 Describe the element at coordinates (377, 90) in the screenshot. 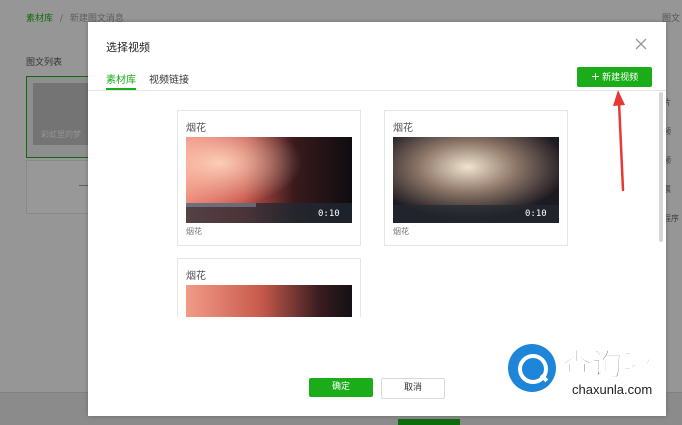

I see `tabs-divider` at that location.